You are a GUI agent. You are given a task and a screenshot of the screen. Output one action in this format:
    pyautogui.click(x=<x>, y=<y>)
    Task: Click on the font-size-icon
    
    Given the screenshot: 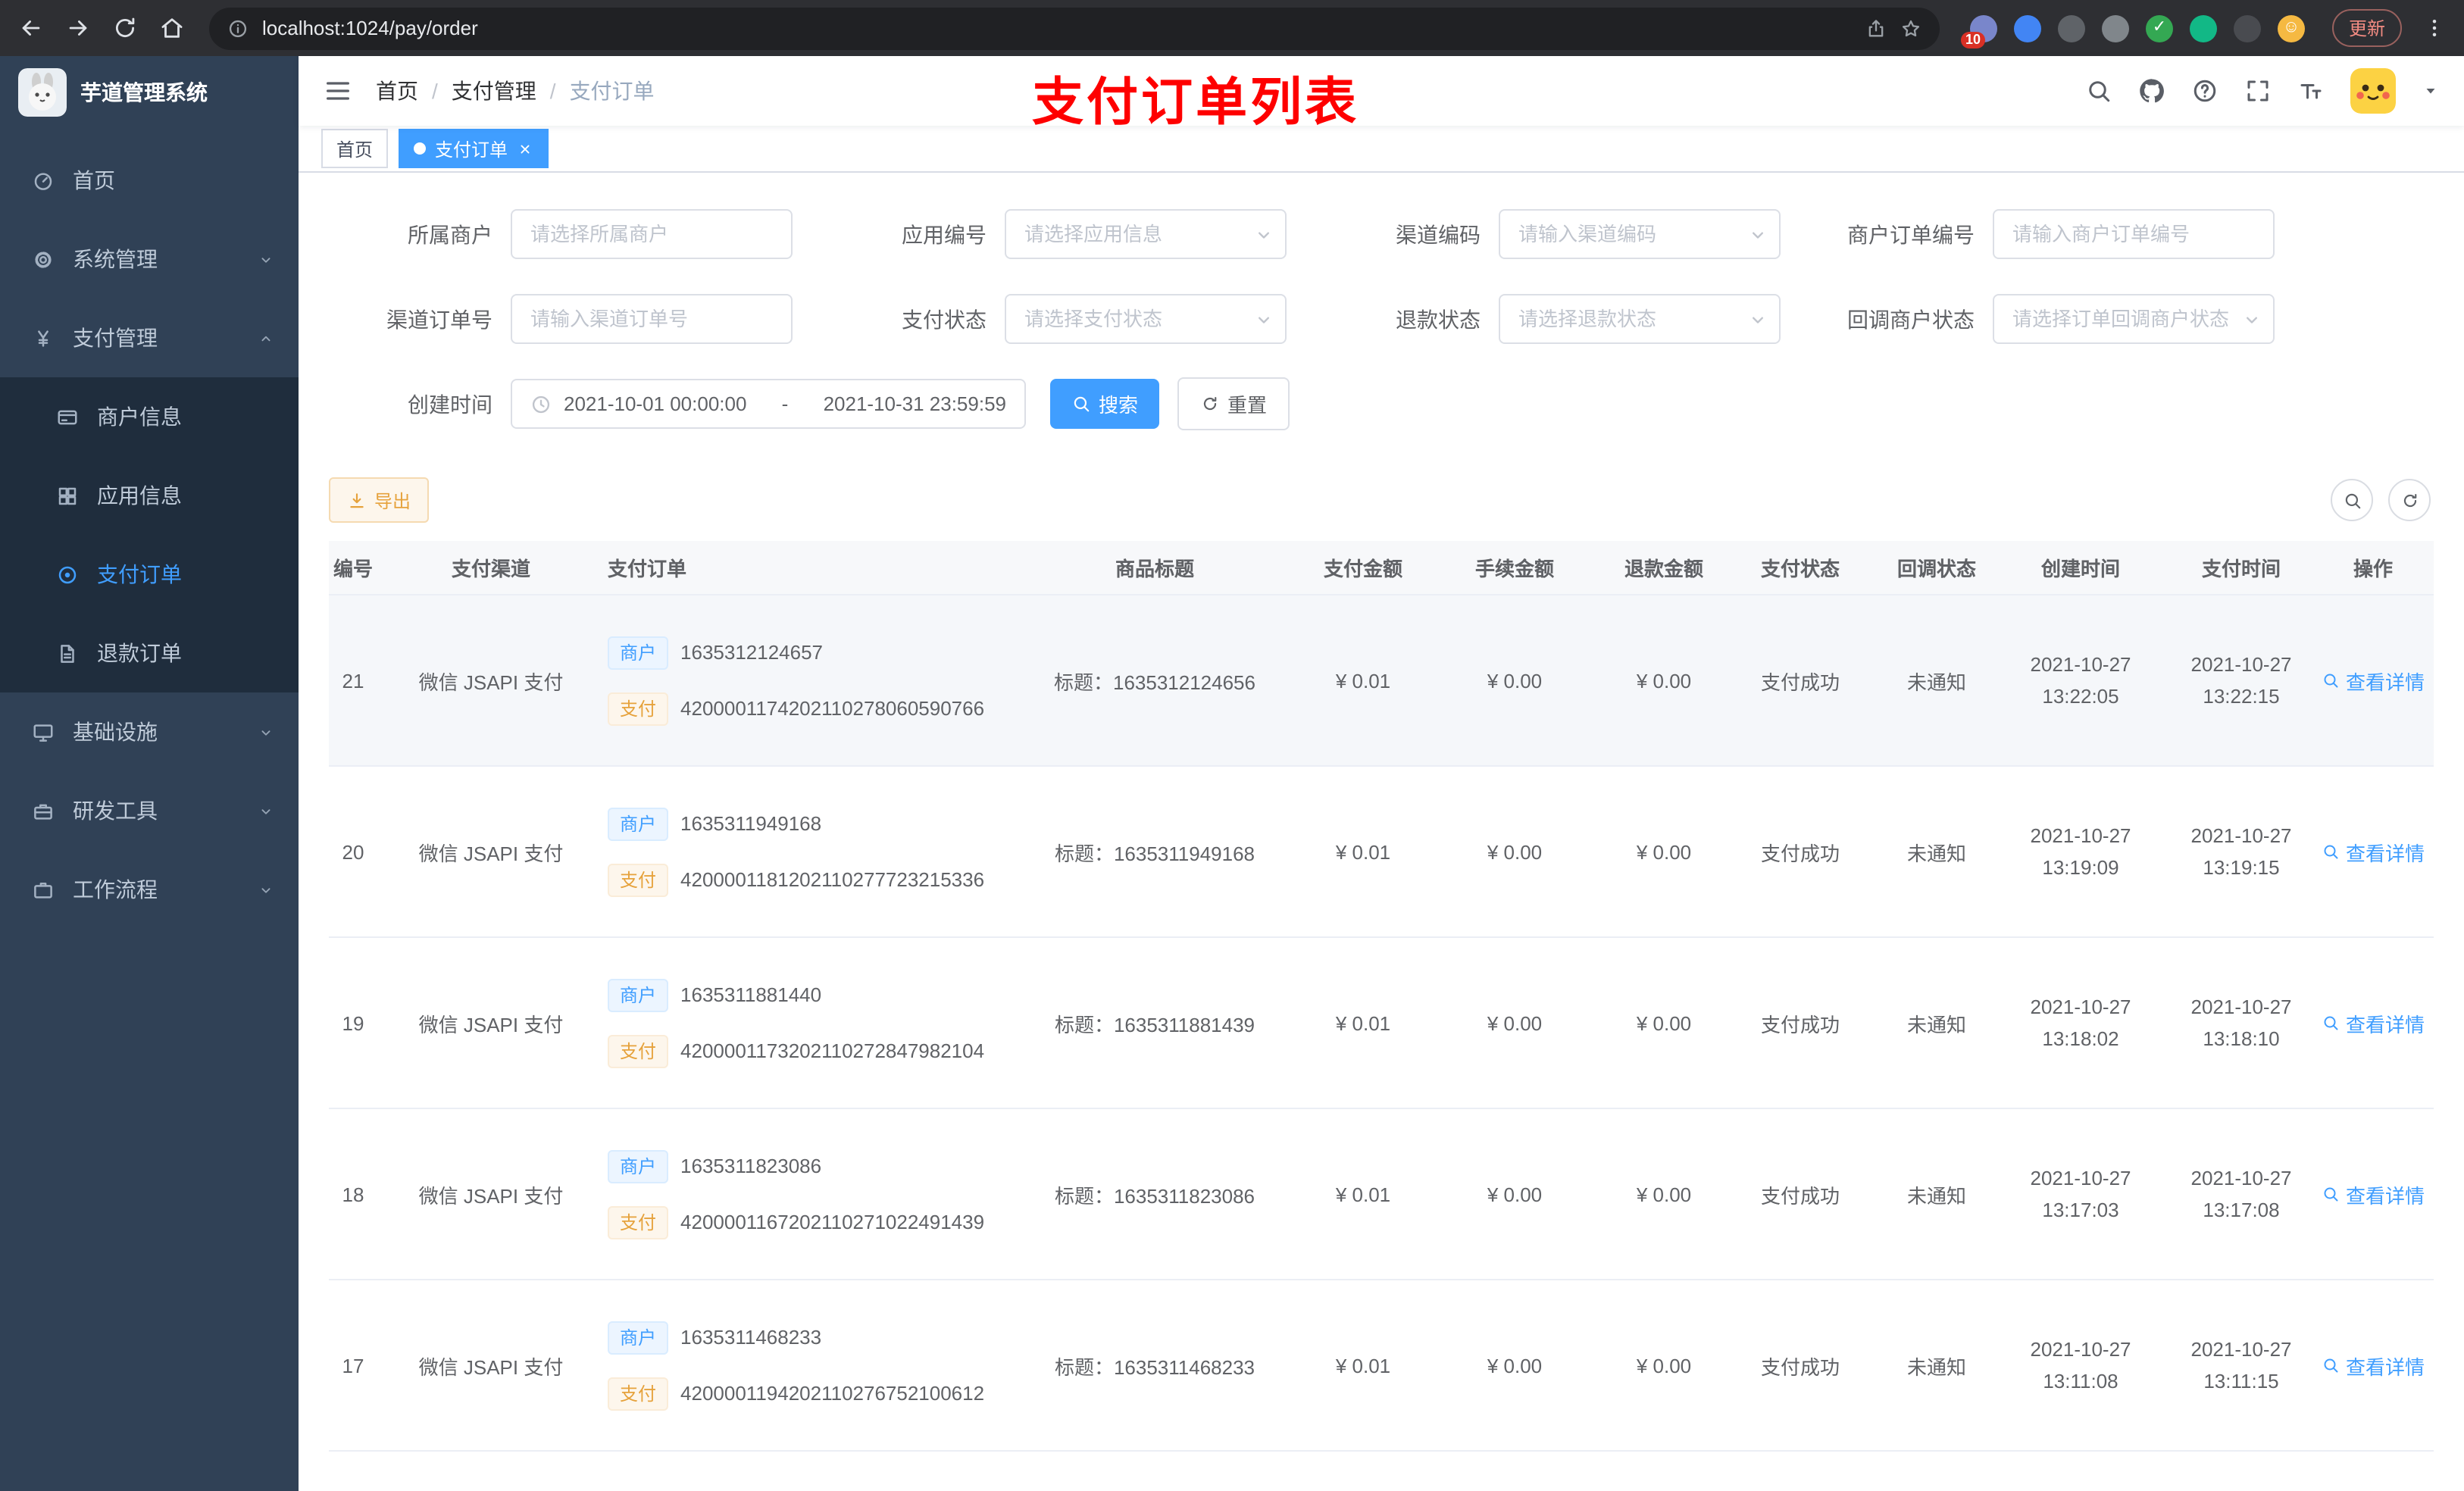 What is the action you would take?
    pyautogui.click(x=2311, y=91)
    